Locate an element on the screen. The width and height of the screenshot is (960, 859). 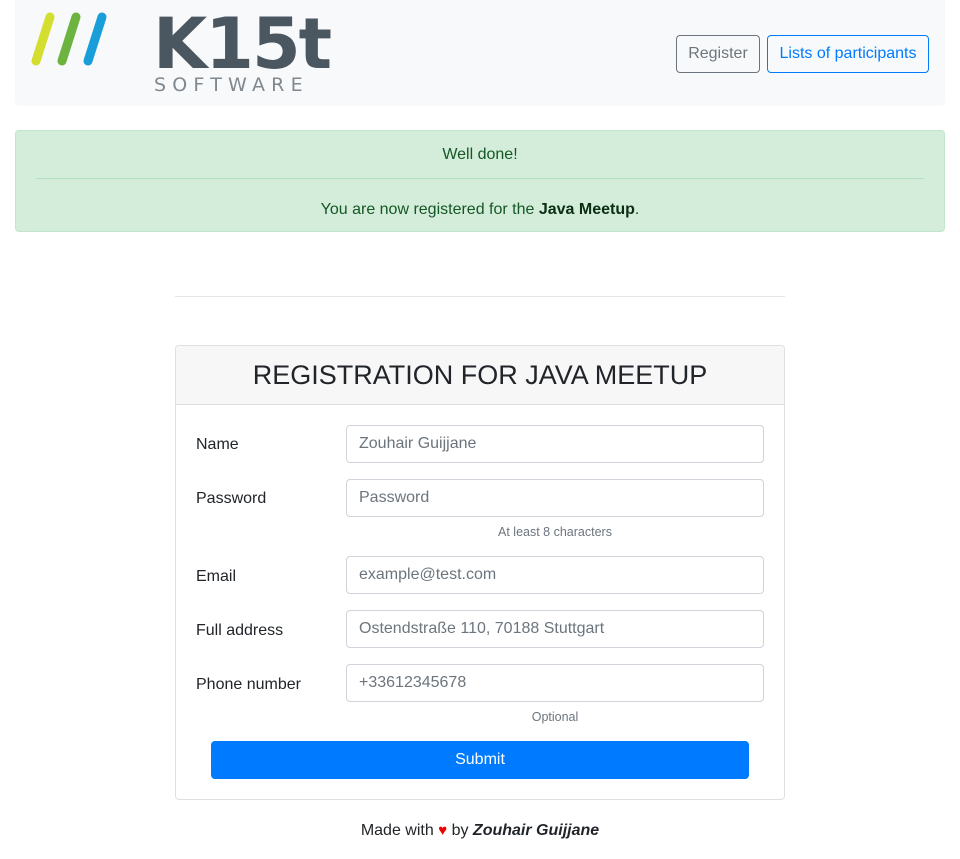
password-label: Password is located at coordinates (231, 498).